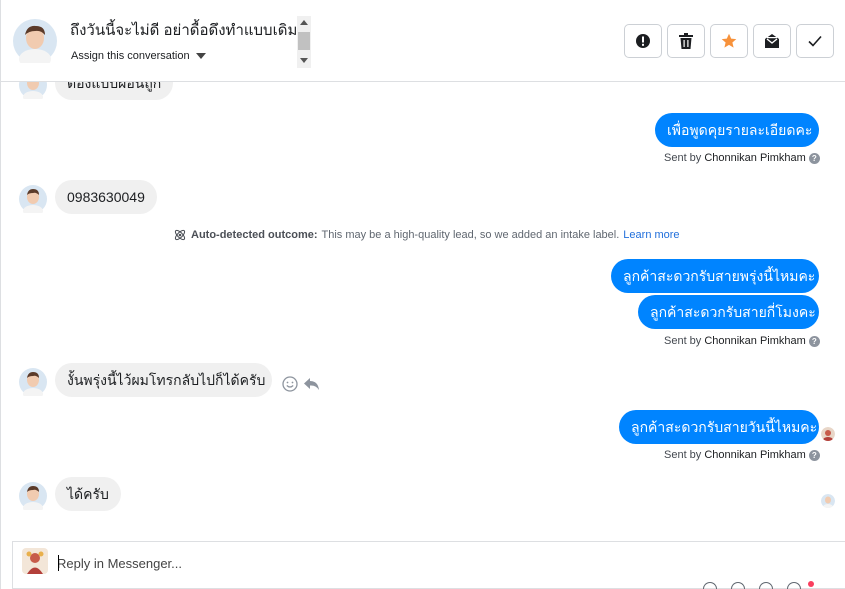 This screenshot has width=845, height=589. What do you see at coordinates (719, 427) in the screenshot?
I see `outgoing-message: ลูกค้าสะดวกรับสายวันนี้ไหมคะ` at bounding box center [719, 427].